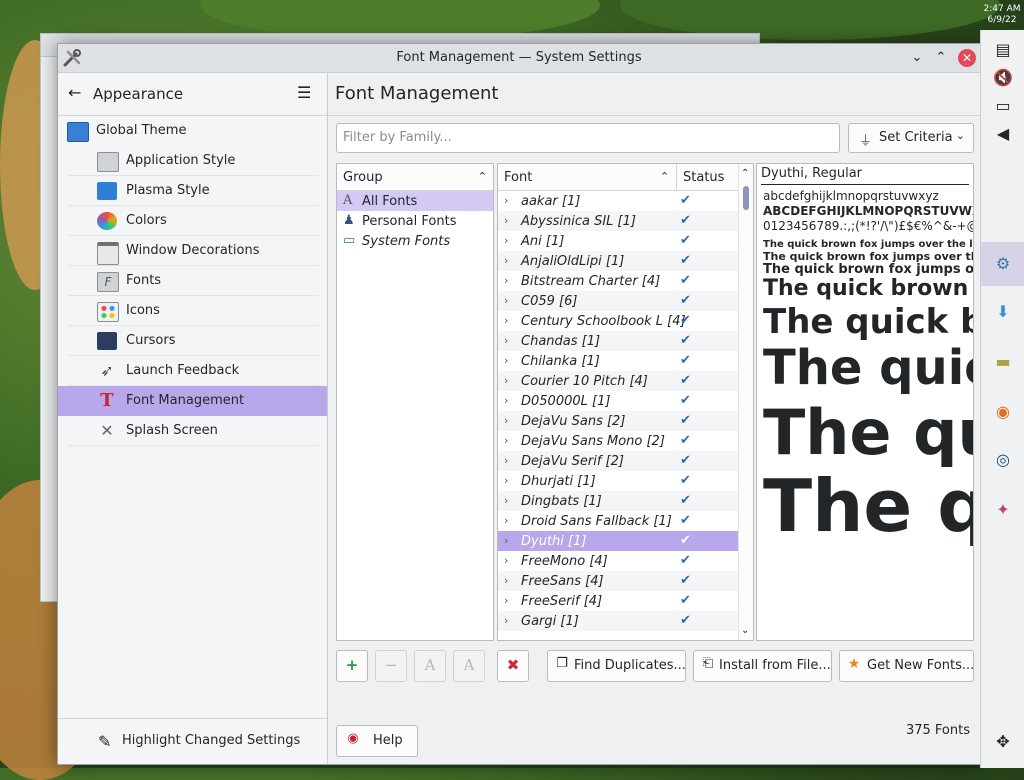 This screenshot has width=1024, height=780. I want to click on font-list-item: › Bitstream Charter [4] ✔, so click(618, 281).